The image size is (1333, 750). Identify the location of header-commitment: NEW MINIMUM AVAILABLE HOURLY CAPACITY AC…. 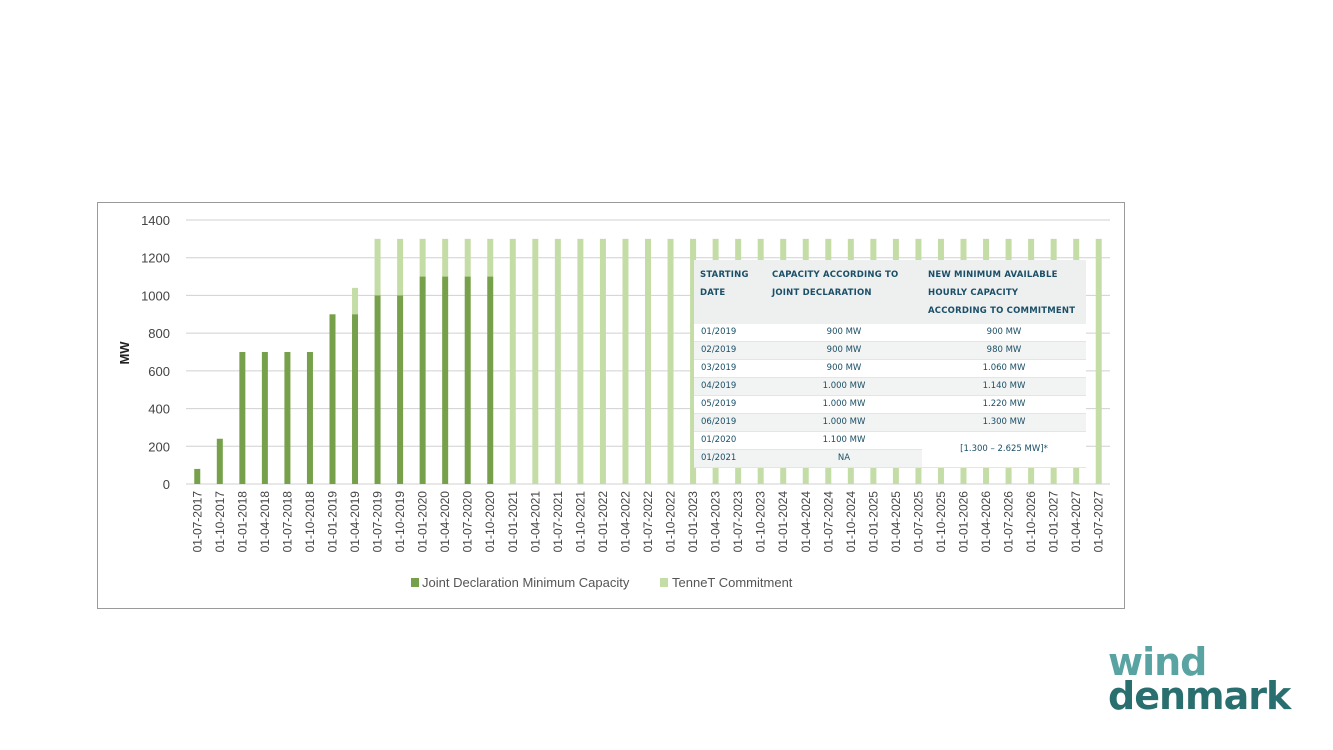
(1004, 292).